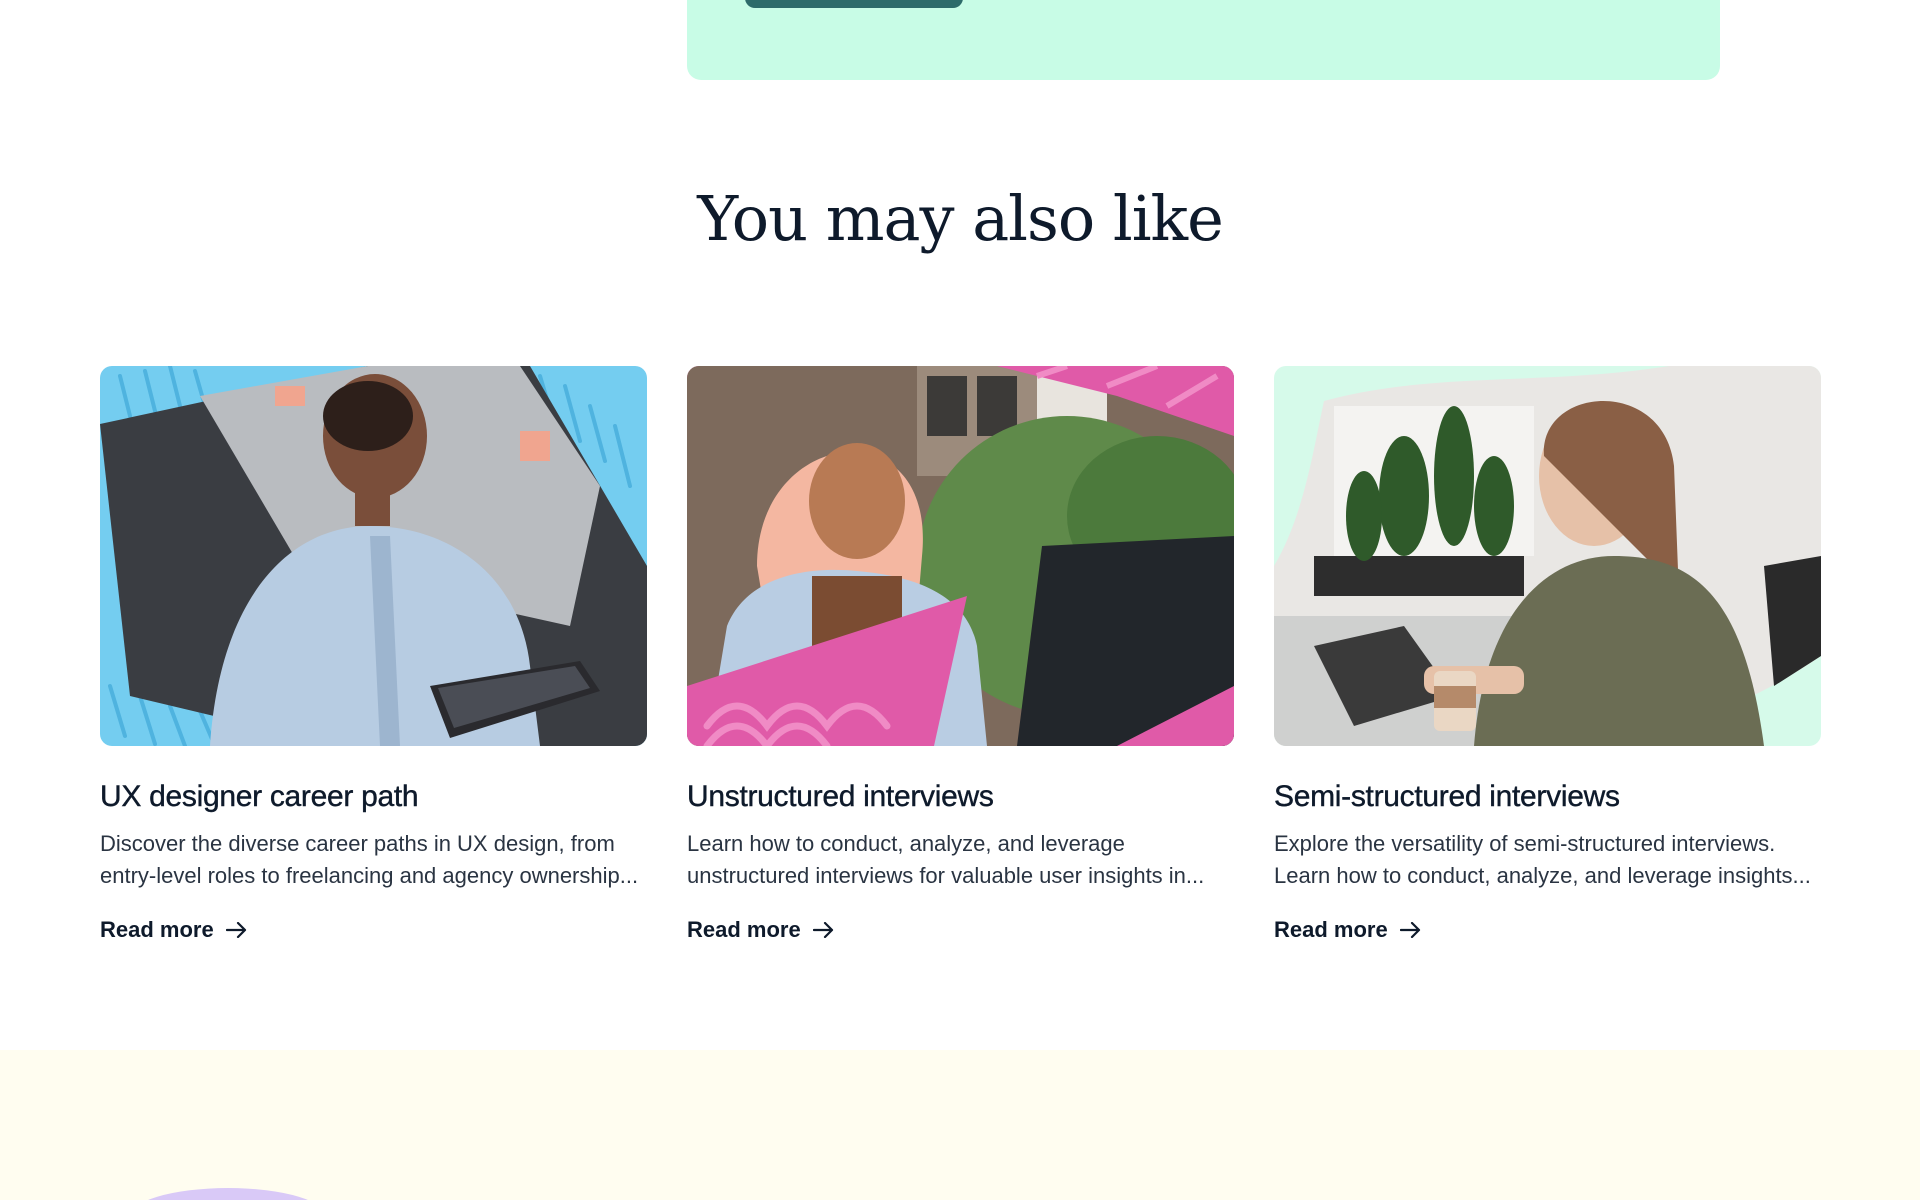 The image size is (1920, 1200). I want to click on article-title: UX designer career path, so click(373, 797).